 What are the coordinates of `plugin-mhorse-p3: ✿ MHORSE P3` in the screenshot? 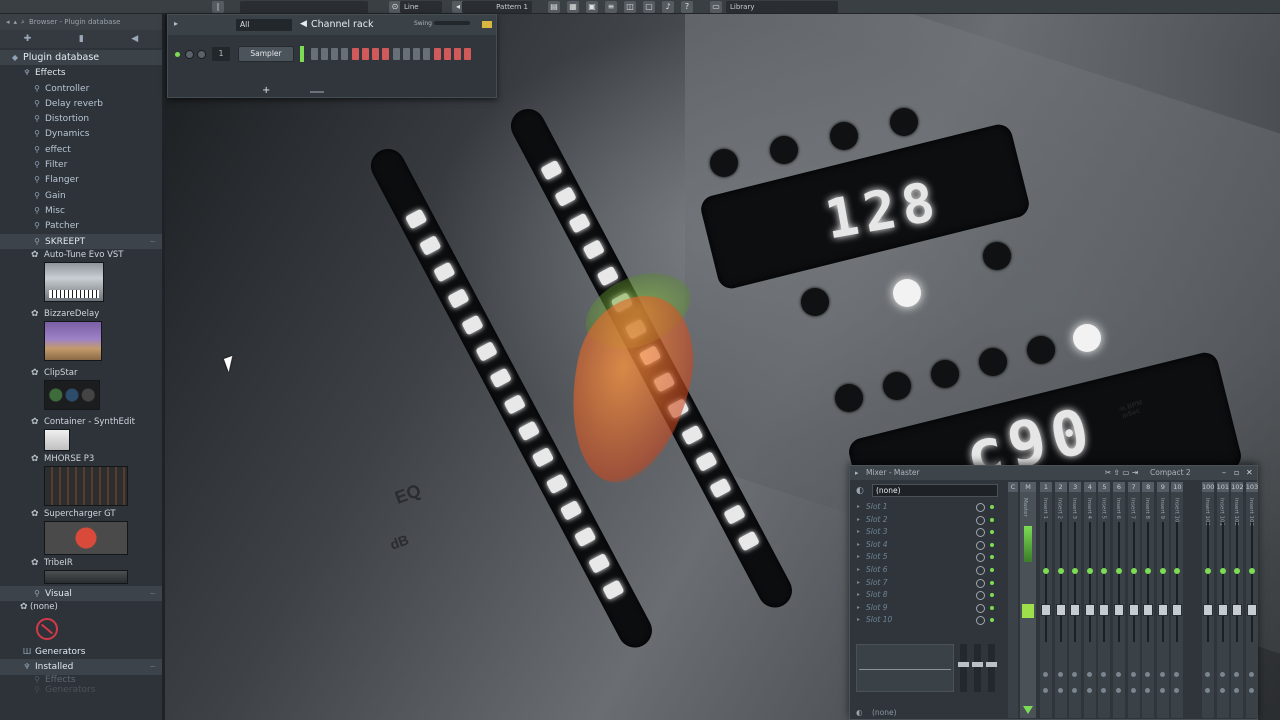 It's located at (81, 479).